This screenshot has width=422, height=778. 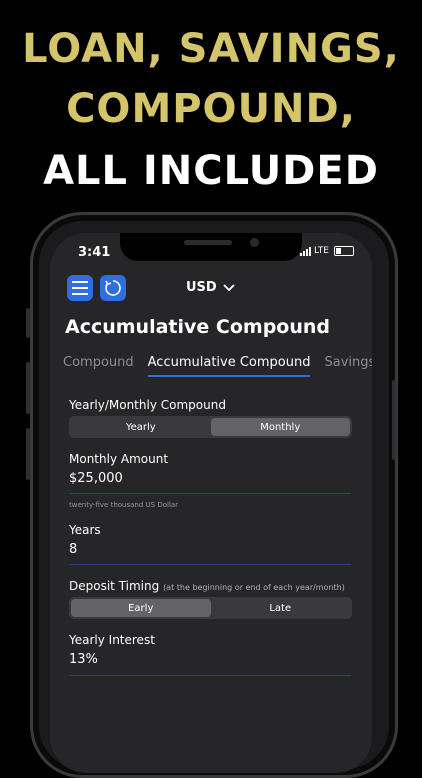 What do you see at coordinates (211, 49) in the screenshot?
I see `headline-line-1: LOAN, SAVINGS,` at bounding box center [211, 49].